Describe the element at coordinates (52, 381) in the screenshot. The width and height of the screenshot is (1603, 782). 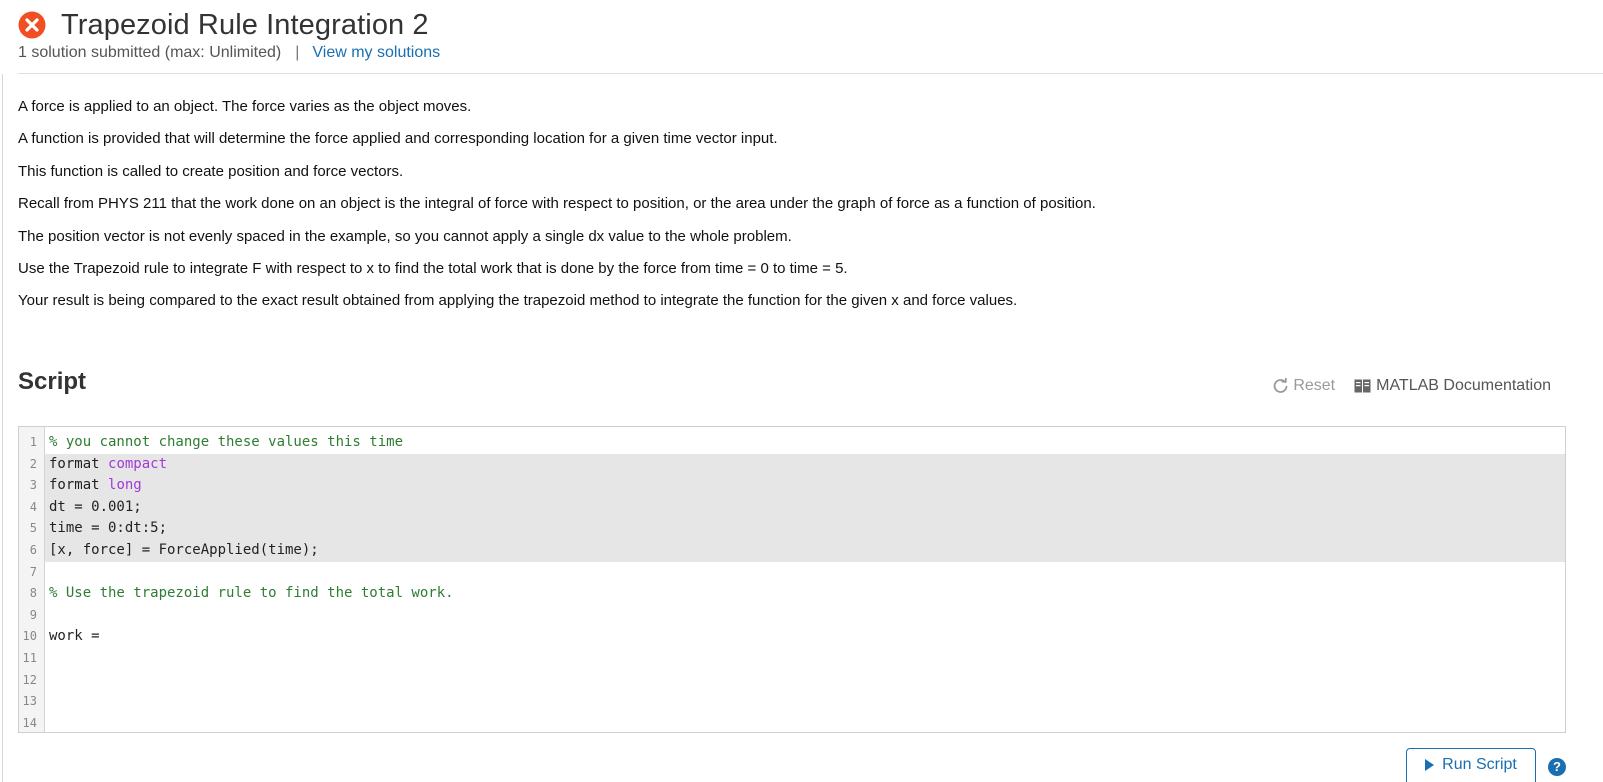
I see `script-heading: Script` at that location.